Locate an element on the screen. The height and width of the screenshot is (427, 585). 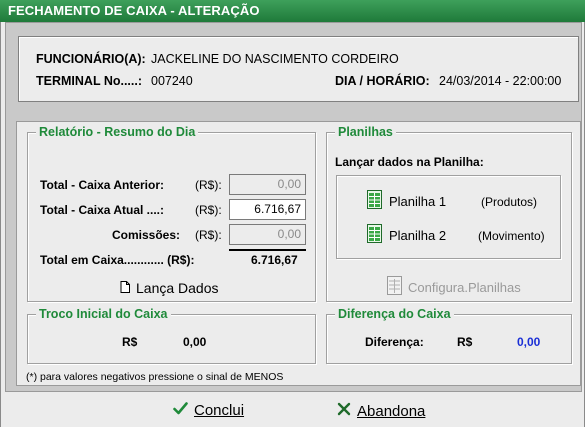
spreadsheet-disabled-icon is located at coordinates (395, 287).